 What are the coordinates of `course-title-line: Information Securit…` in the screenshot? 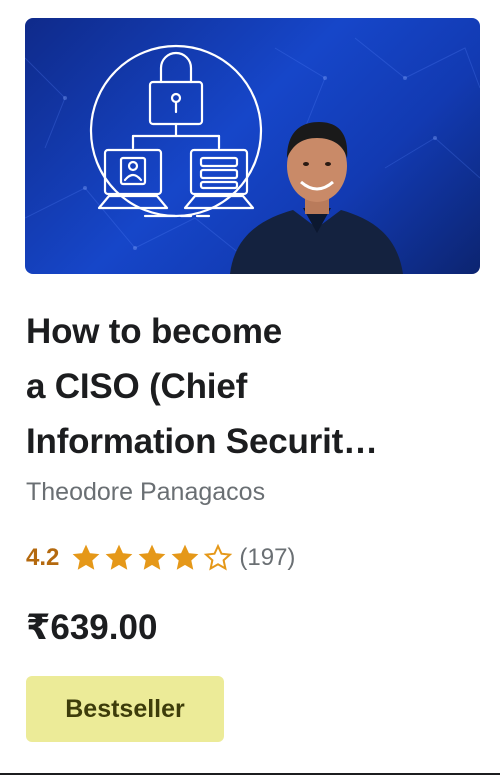 It's located at (202, 441).